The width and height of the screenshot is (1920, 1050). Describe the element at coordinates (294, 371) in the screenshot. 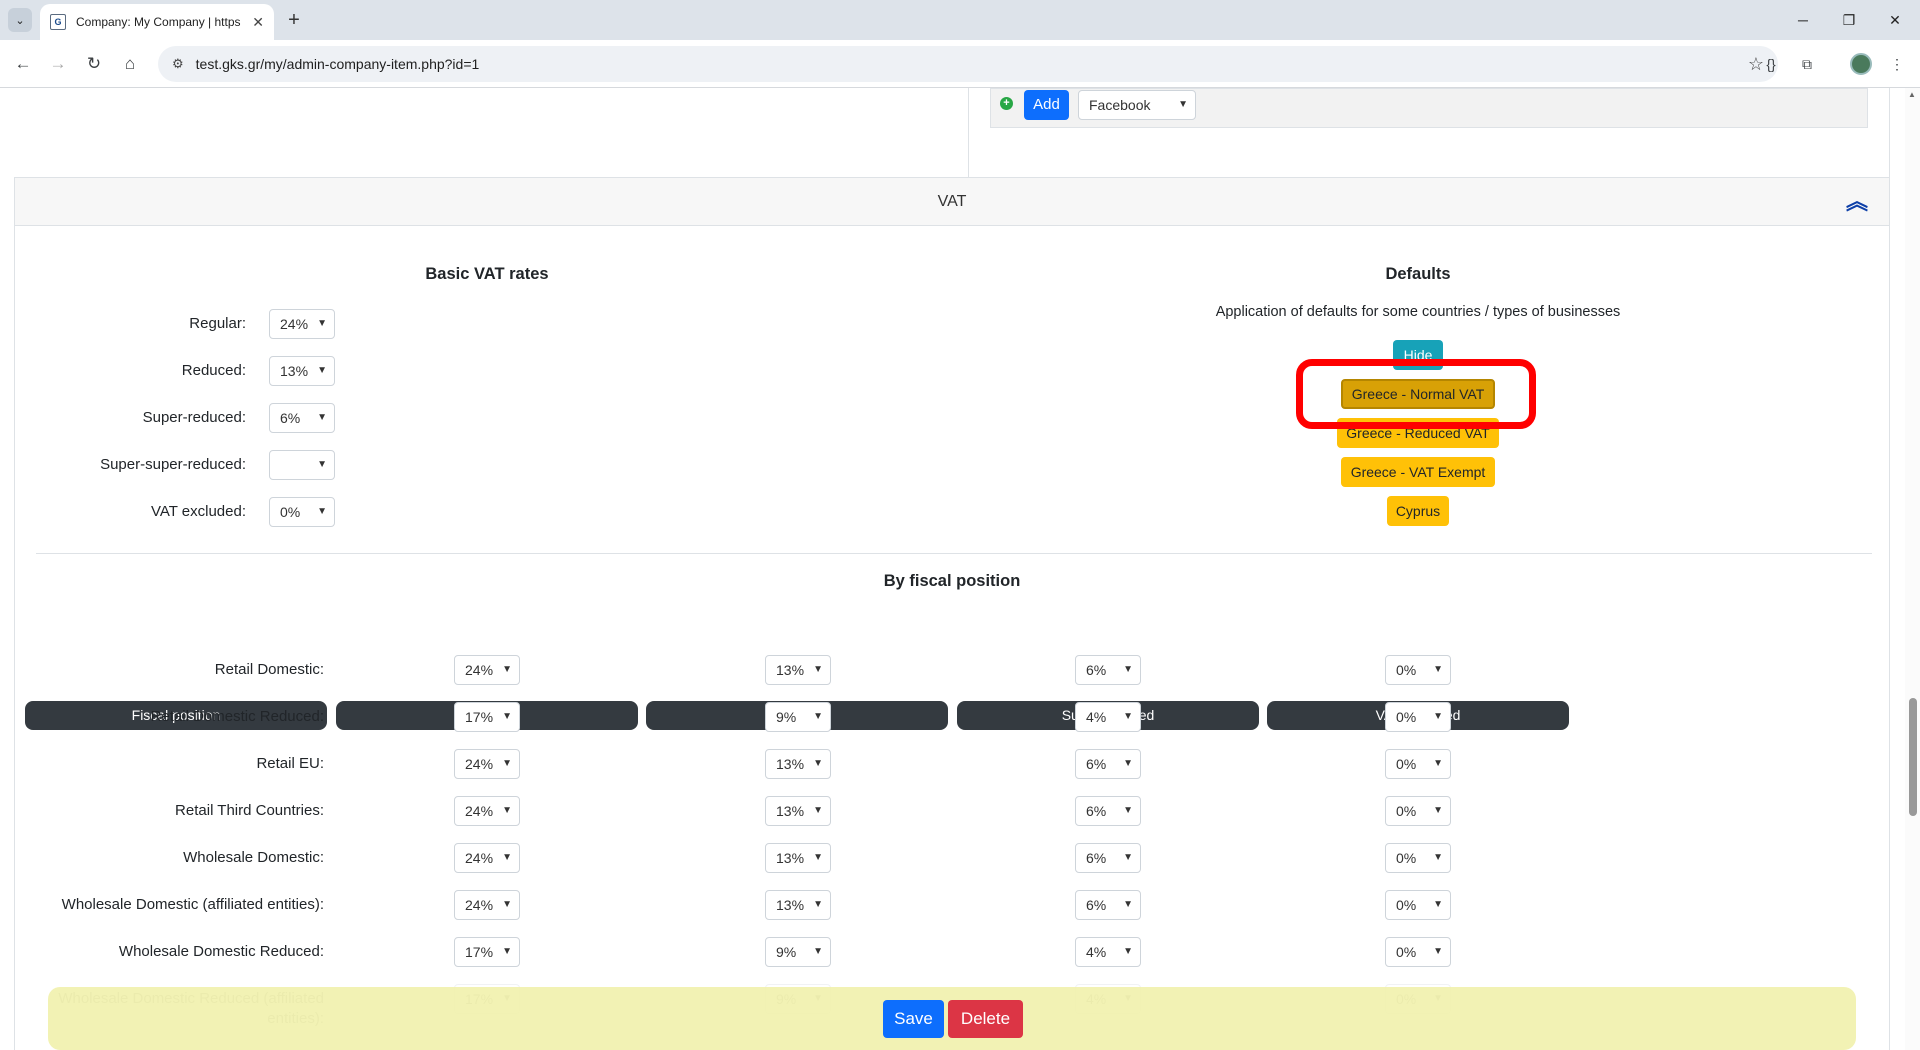

I see `basic-vat-select-value: 13%` at that location.